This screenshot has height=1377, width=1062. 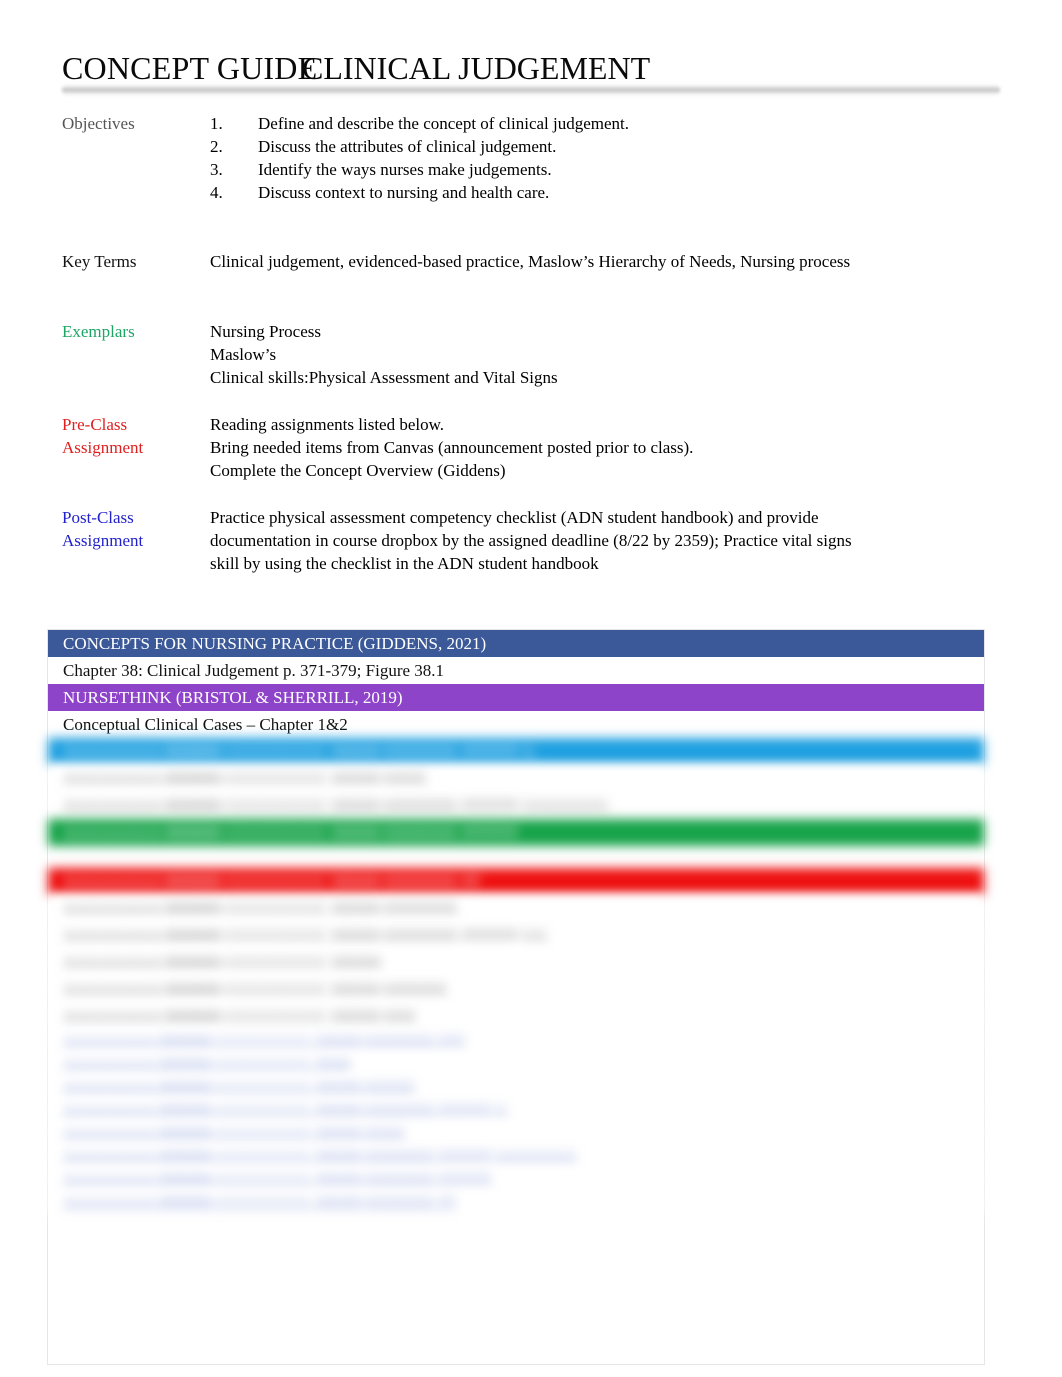 I want to click on page-footer, so click(x=520, y=1290).